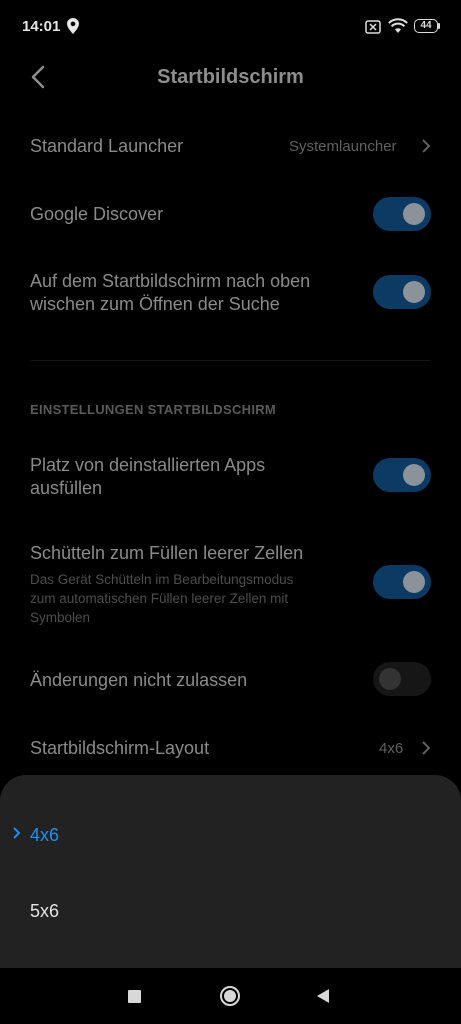 This screenshot has height=1024, width=461. I want to click on fill-uninstalled-label-line2: ausfüllen, so click(66, 488).